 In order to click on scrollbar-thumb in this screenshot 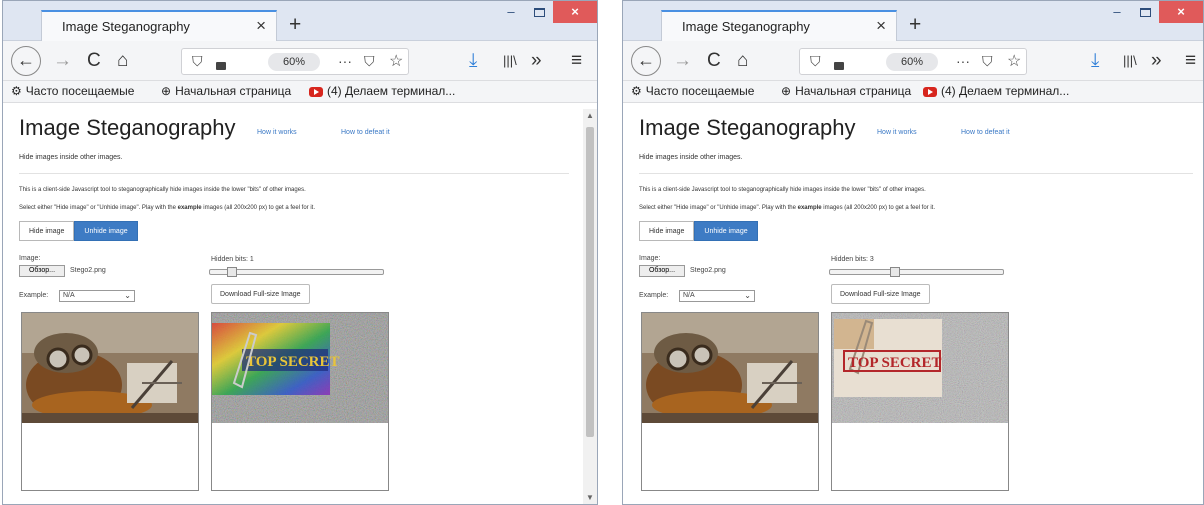, I will do `click(590, 282)`.